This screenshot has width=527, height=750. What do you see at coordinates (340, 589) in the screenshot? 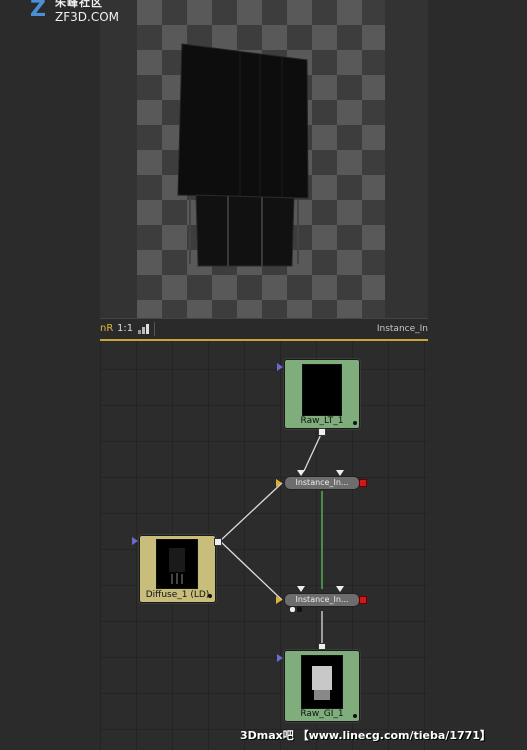
I see `instance-bottom-fg-input-icon` at bounding box center [340, 589].